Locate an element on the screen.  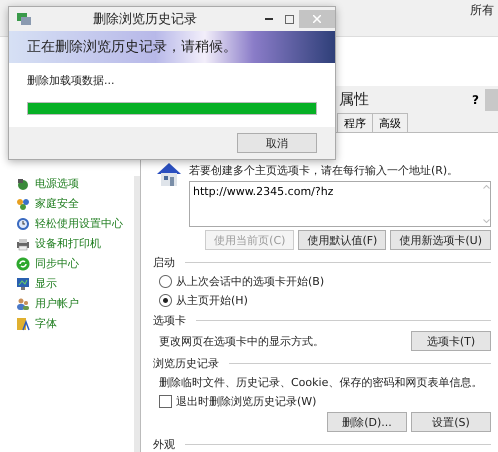
description-text: 更改网页在选项卡中的显示方式。 is located at coordinates (241, 341).